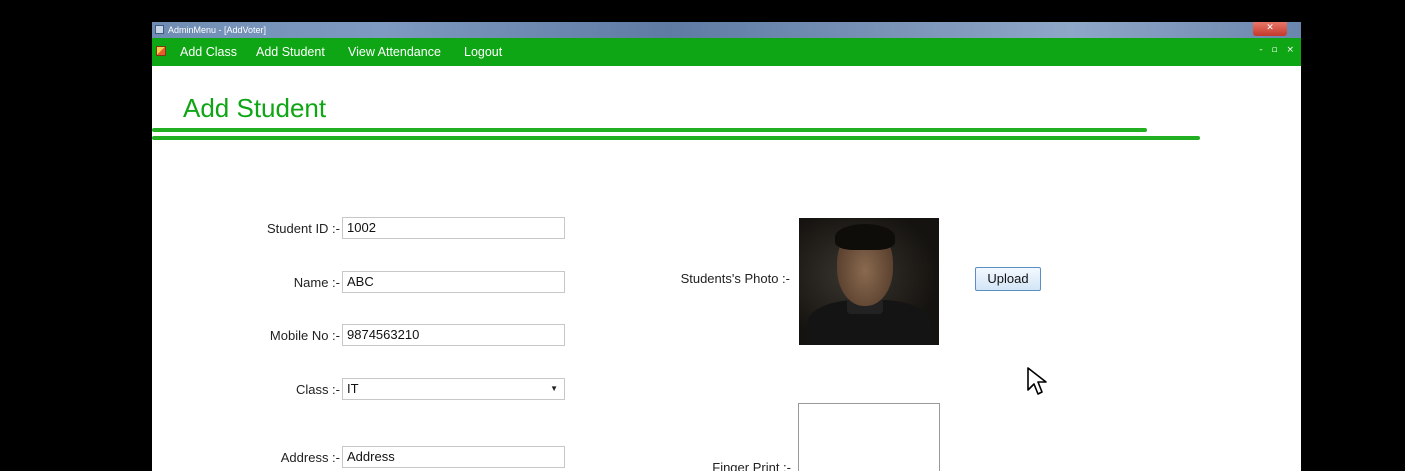 This screenshot has width=1405, height=471. What do you see at coordinates (217, 30) in the screenshot?
I see `window-title: AdminMenu - [AddVoter]` at bounding box center [217, 30].